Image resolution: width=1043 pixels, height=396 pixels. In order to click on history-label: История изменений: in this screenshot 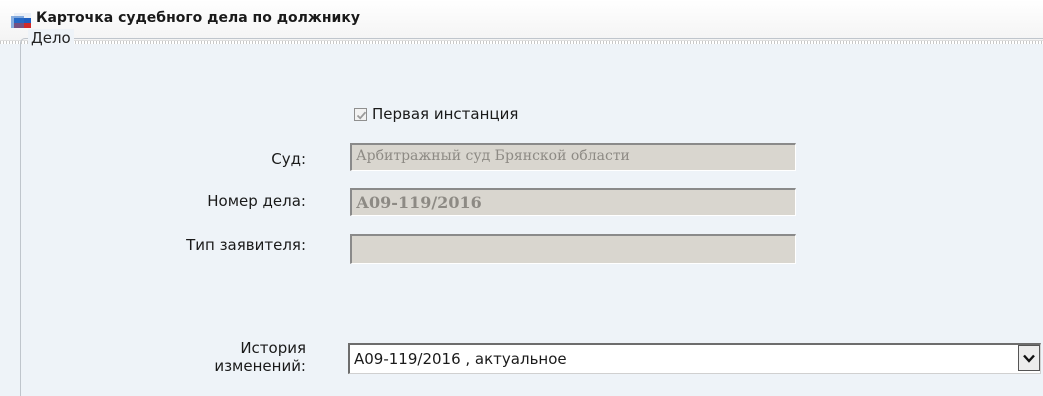, I will do `click(260, 357)`.